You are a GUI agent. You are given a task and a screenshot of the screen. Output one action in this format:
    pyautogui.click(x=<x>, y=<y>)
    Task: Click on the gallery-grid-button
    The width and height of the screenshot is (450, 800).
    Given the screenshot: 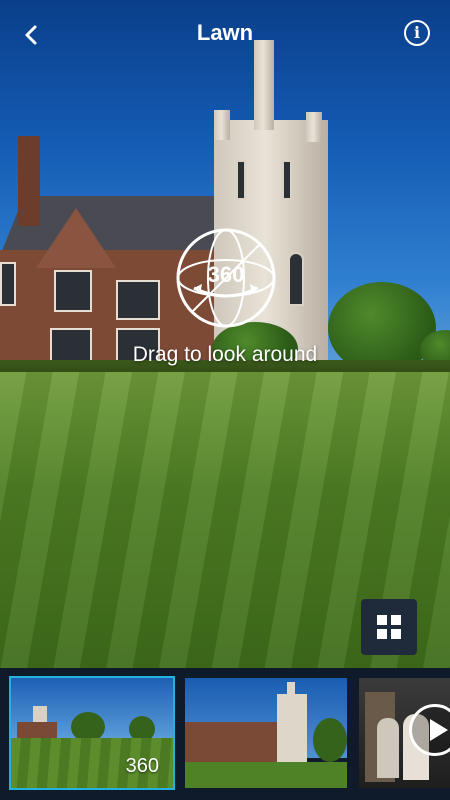 What is the action you would take?
    pyautogui.click(x=389, y=627)
    